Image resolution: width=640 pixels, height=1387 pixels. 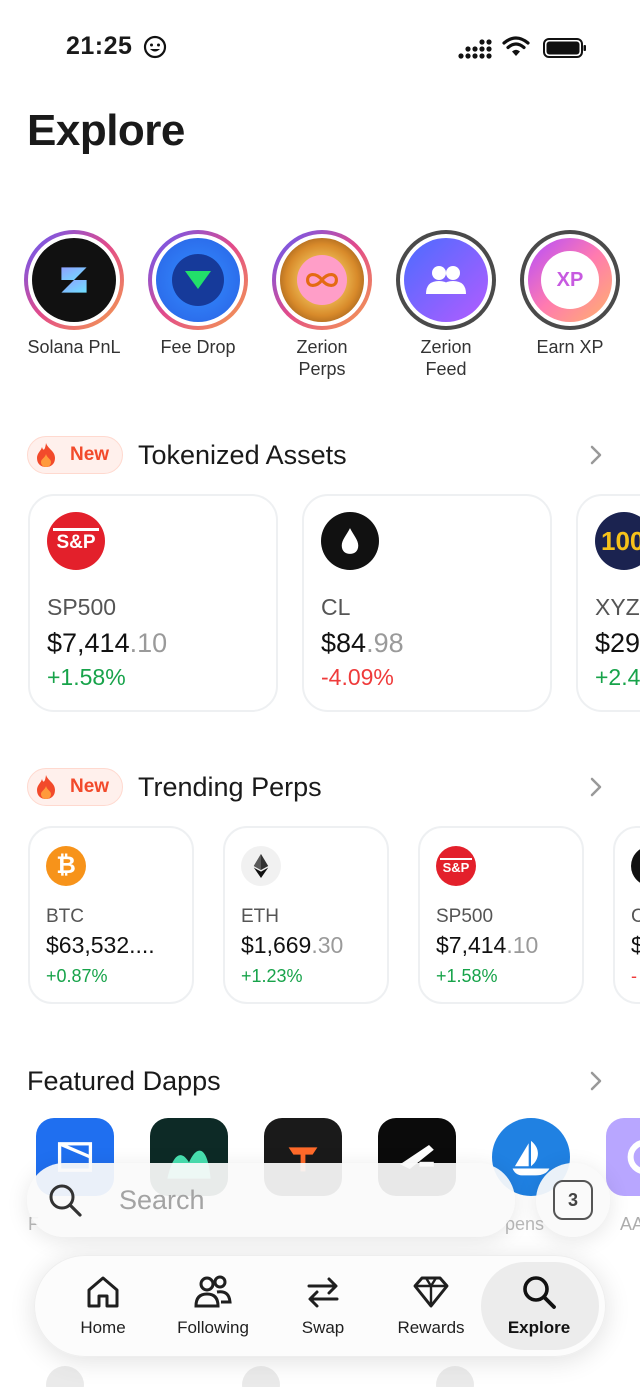 I want to click on asset-price: $7,414.10, so click(x=107, y=643).